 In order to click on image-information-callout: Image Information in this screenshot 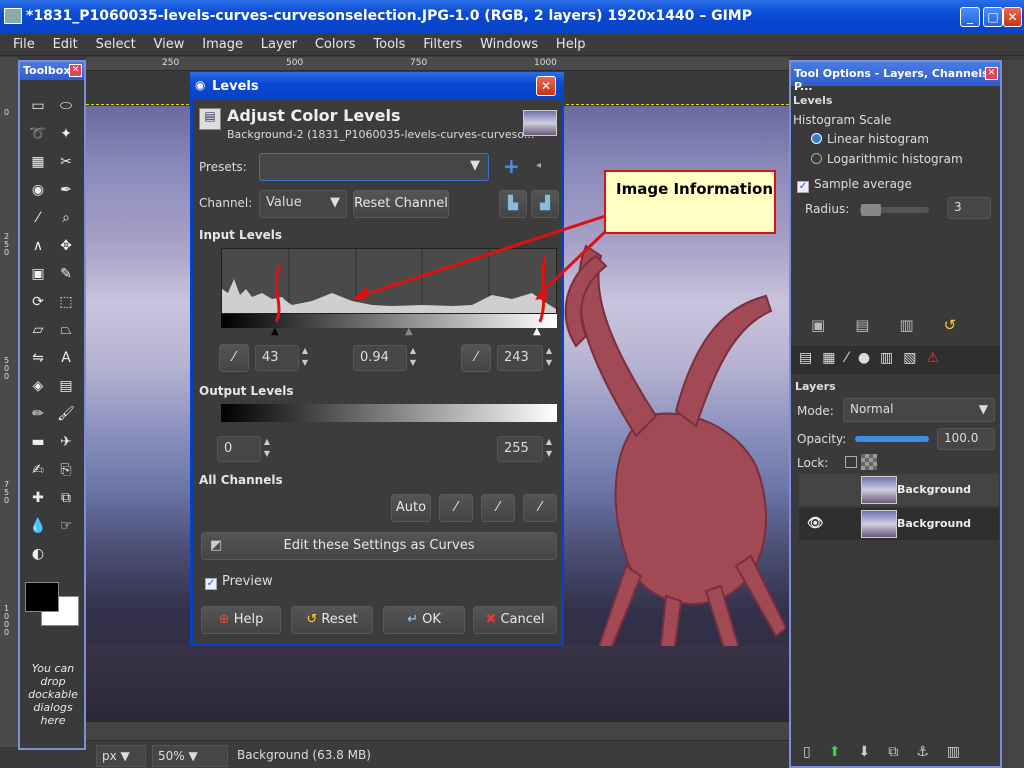, I will do `click(690, 202)`.